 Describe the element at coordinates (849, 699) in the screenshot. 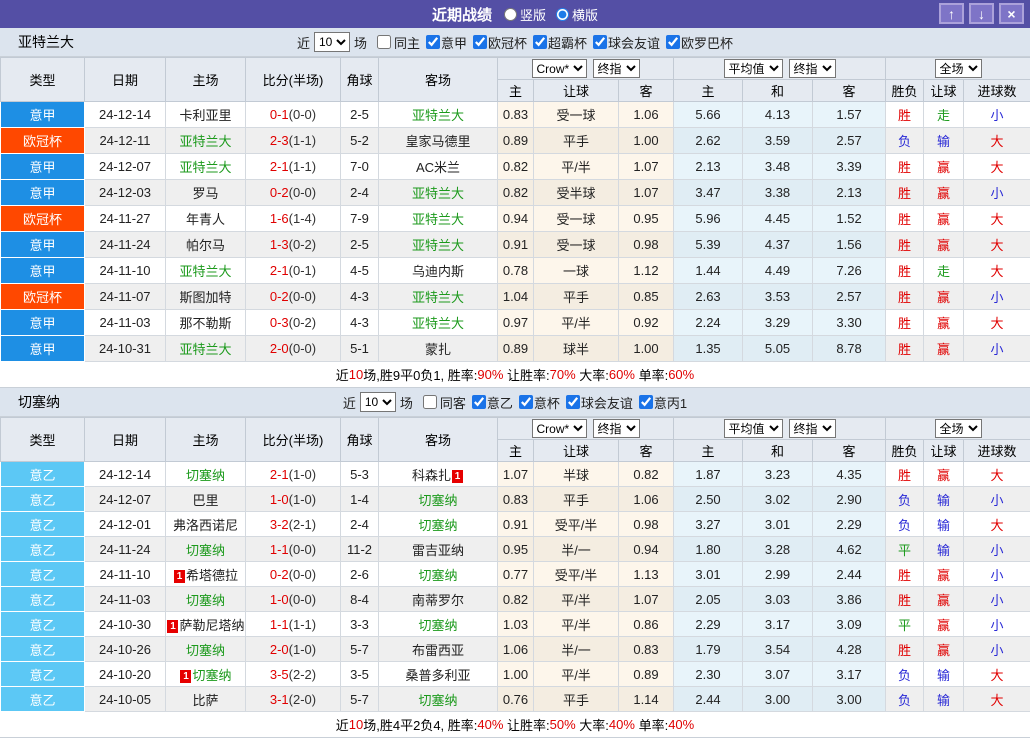

I see `europe-odds: 3.00` at that location.